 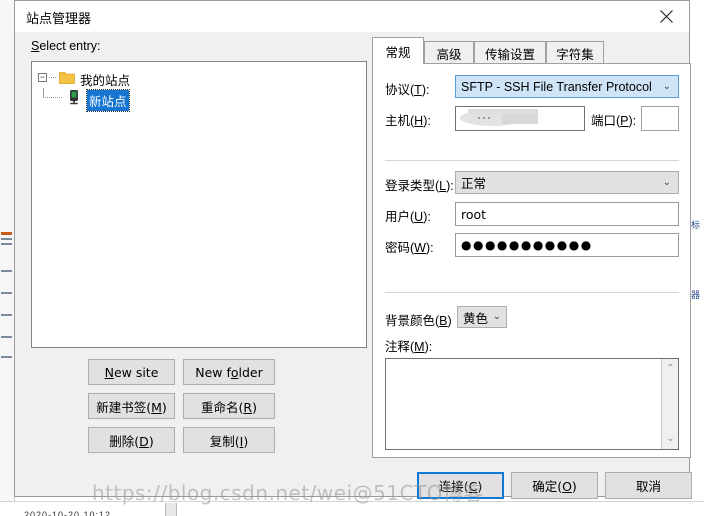 I want to click on password-label: 密码(W):, so click(x=409, y=248).